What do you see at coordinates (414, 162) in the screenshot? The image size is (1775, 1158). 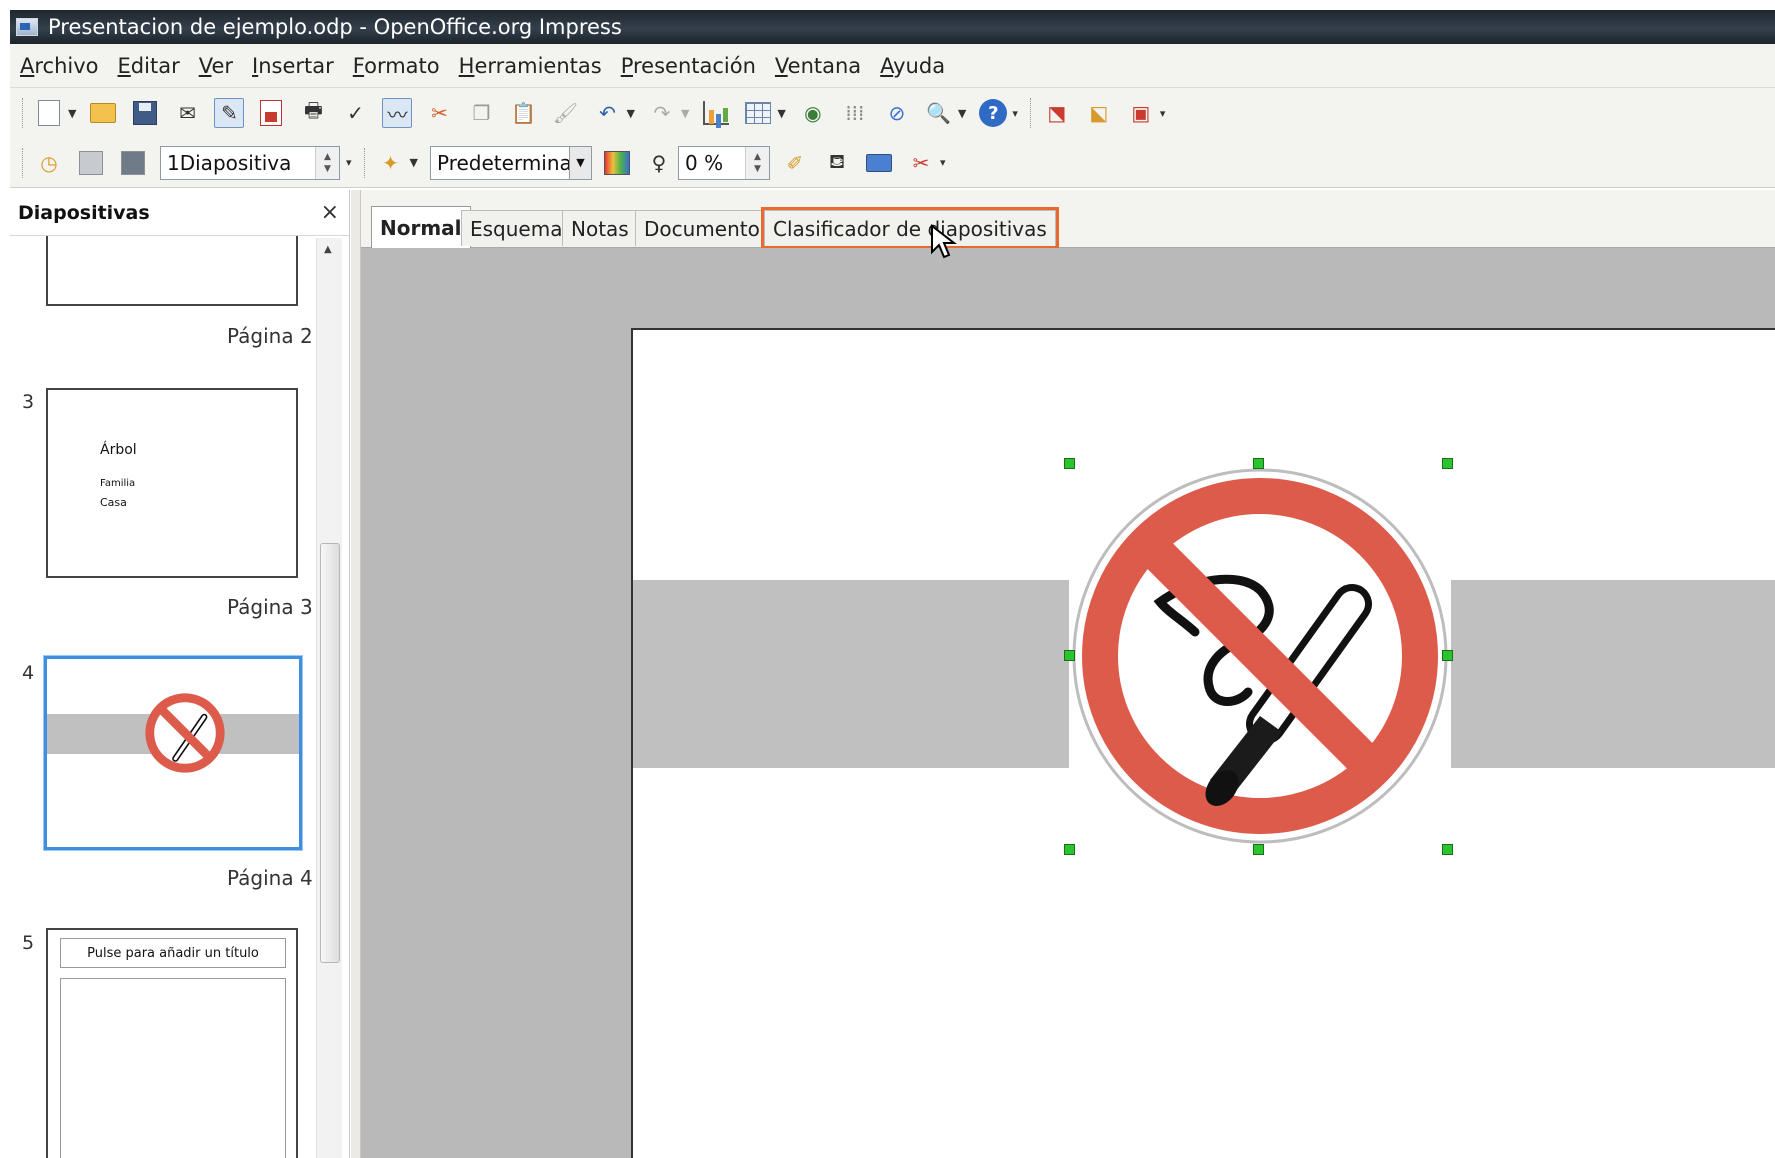 I see `effects-dropdown-arrow: ▼` at bounding box center [414, 162].